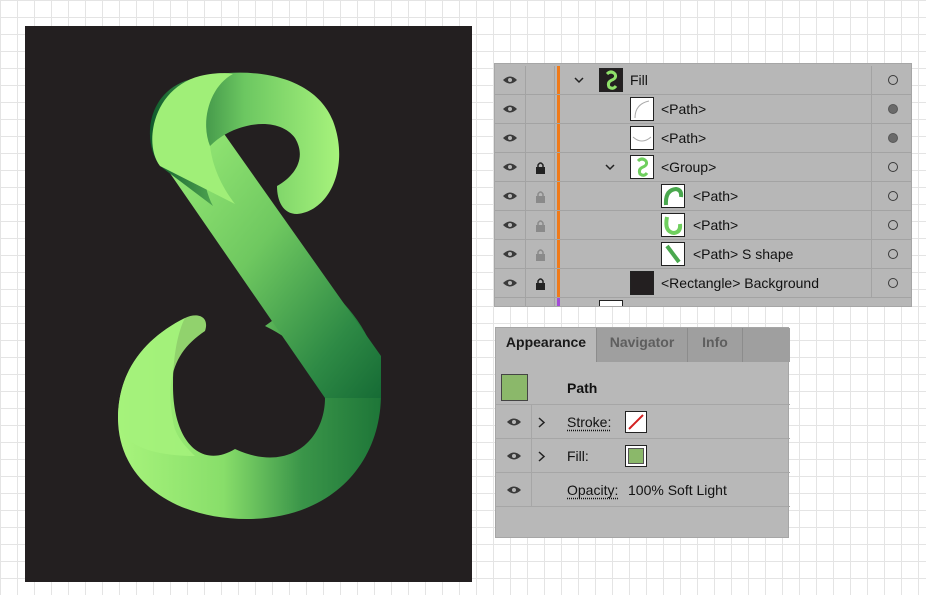 The width and height of the screenshot is (926, 595). Describe the element at coordinates (677, 490) in the screenshot. I see `opacity-value: 100% Soft Light` at that location.